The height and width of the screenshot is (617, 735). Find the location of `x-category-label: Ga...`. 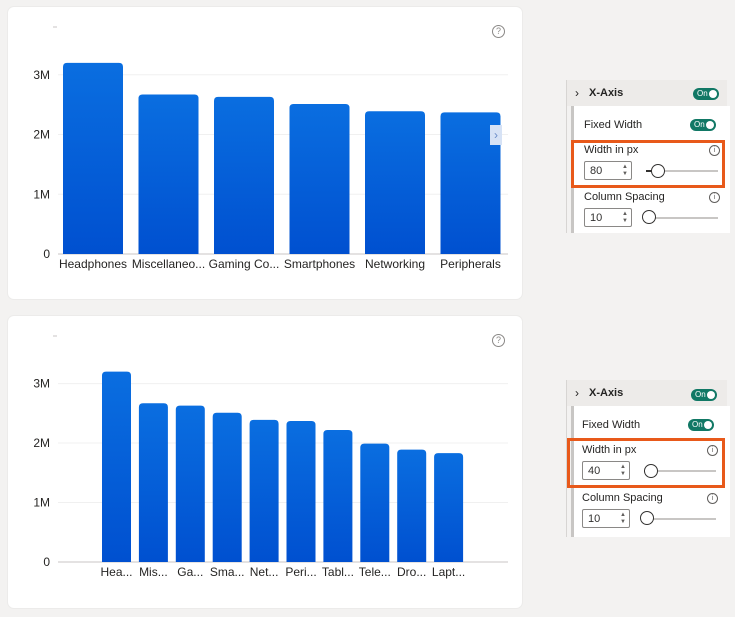

x-category-label: Ga... is located at coordinates (190, 572).